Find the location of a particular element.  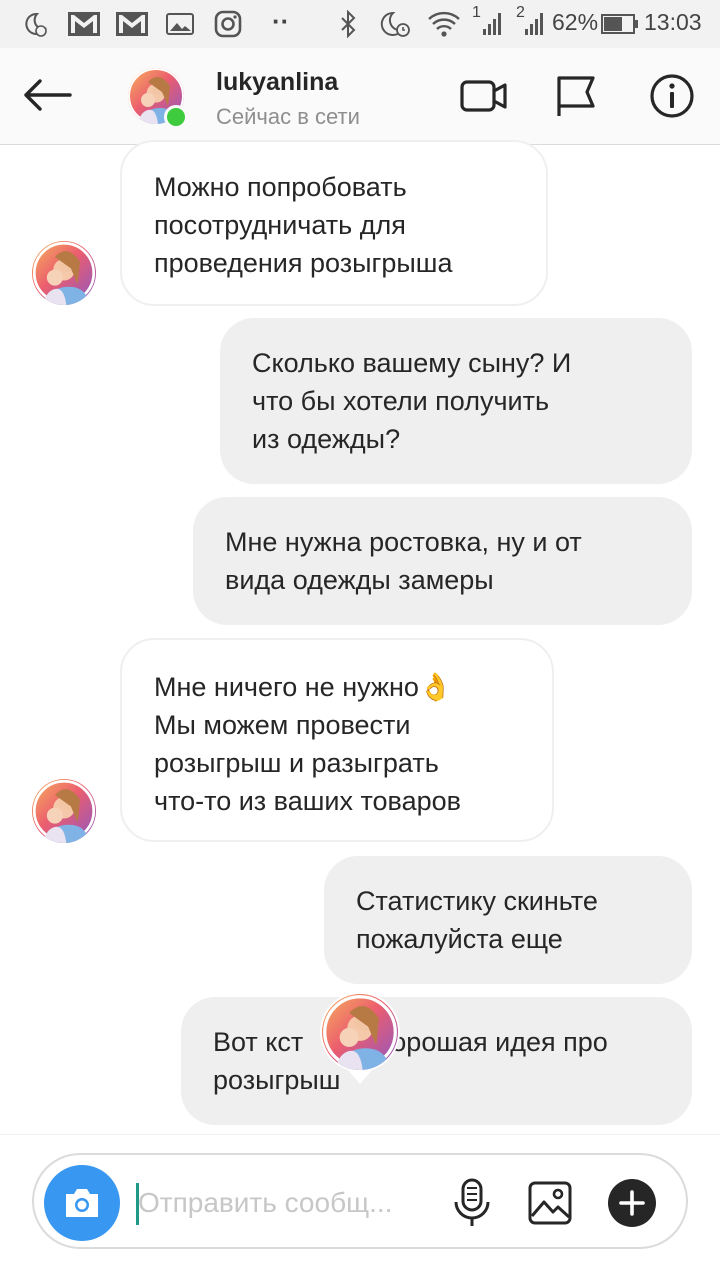

gallery-button is located at coordinates (550, 1203).